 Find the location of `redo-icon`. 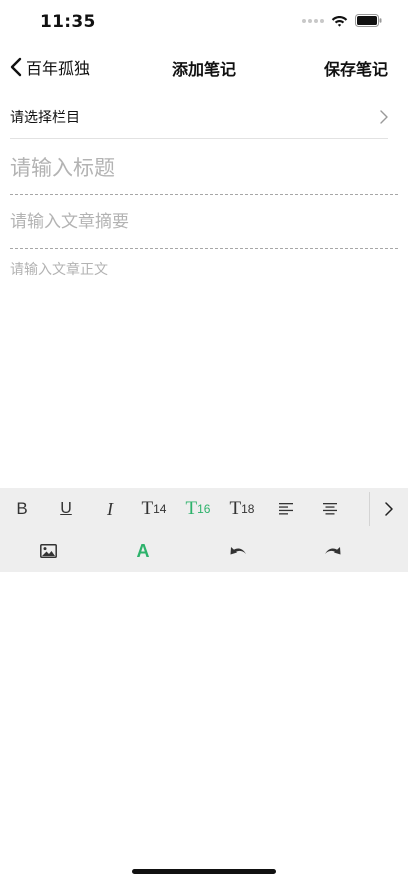

redo-icon is located at coordinates (333, 551).